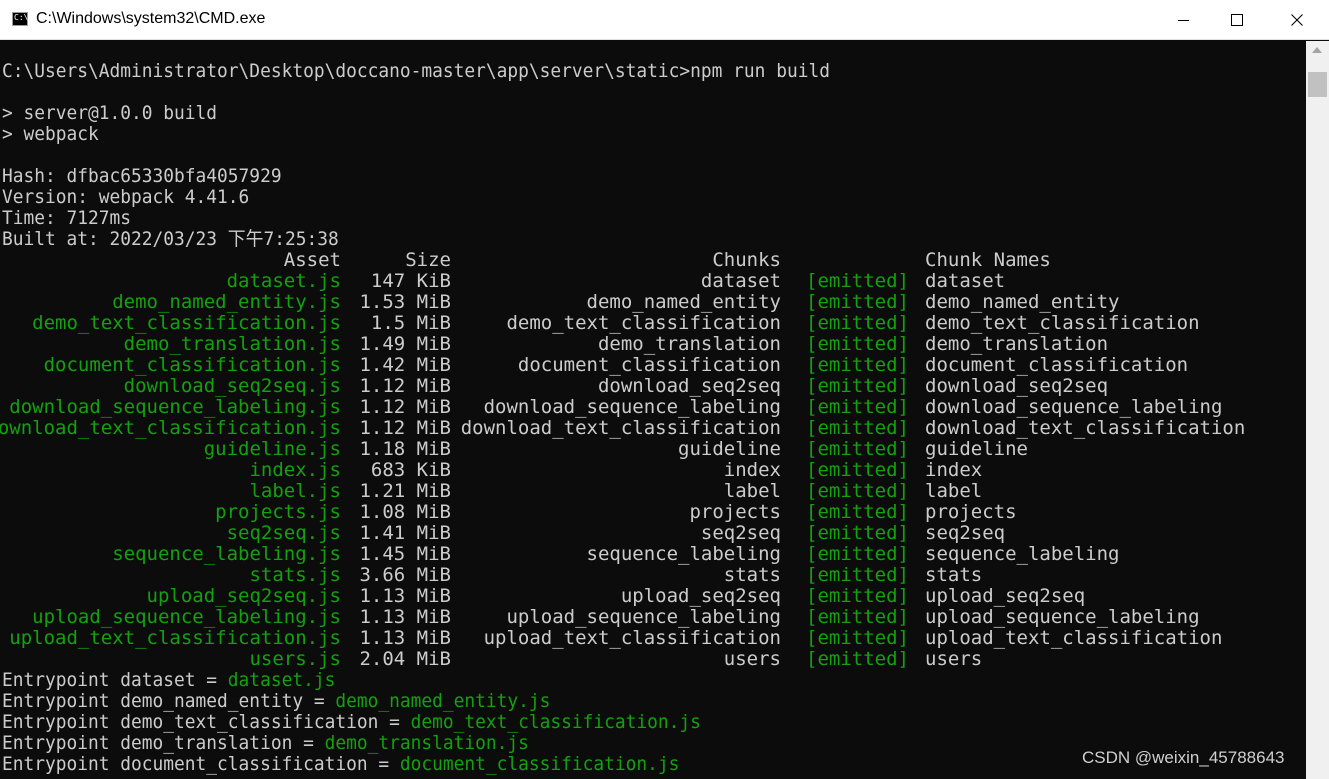  I want to click on asset-chunk: upload_text_classification, so click(632, 638).